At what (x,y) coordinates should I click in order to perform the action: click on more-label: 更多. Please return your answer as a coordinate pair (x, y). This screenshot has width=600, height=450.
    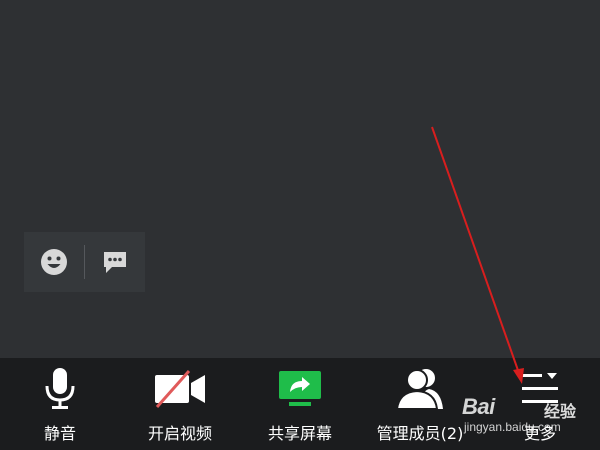
    Looking at the image, I should click on (539, 433).